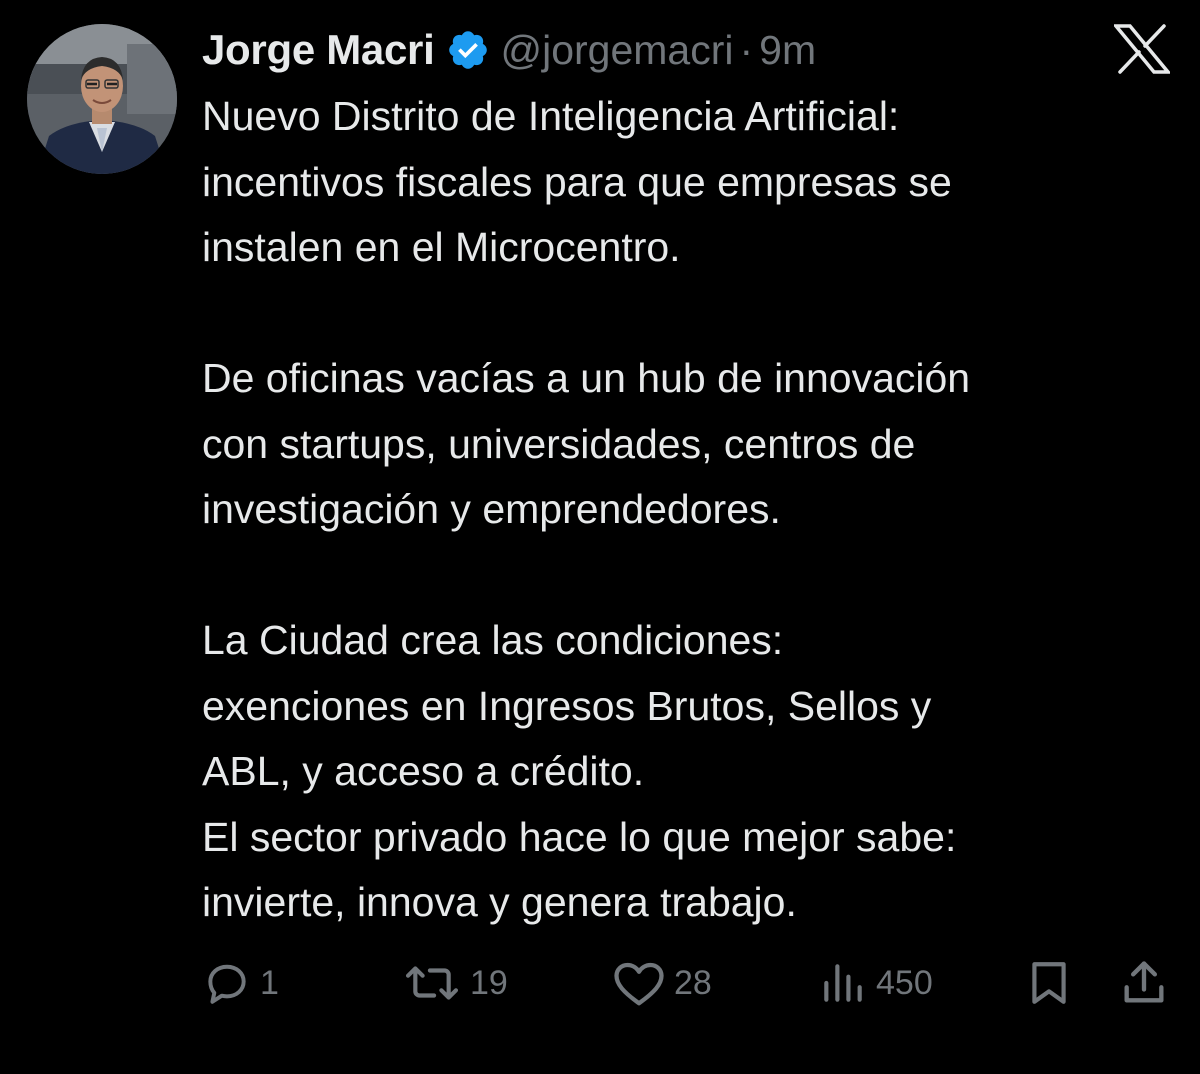 The width and height of the screenshot is (1200, 1074). I want to click on bookmark-icon, so click(1049, 983).